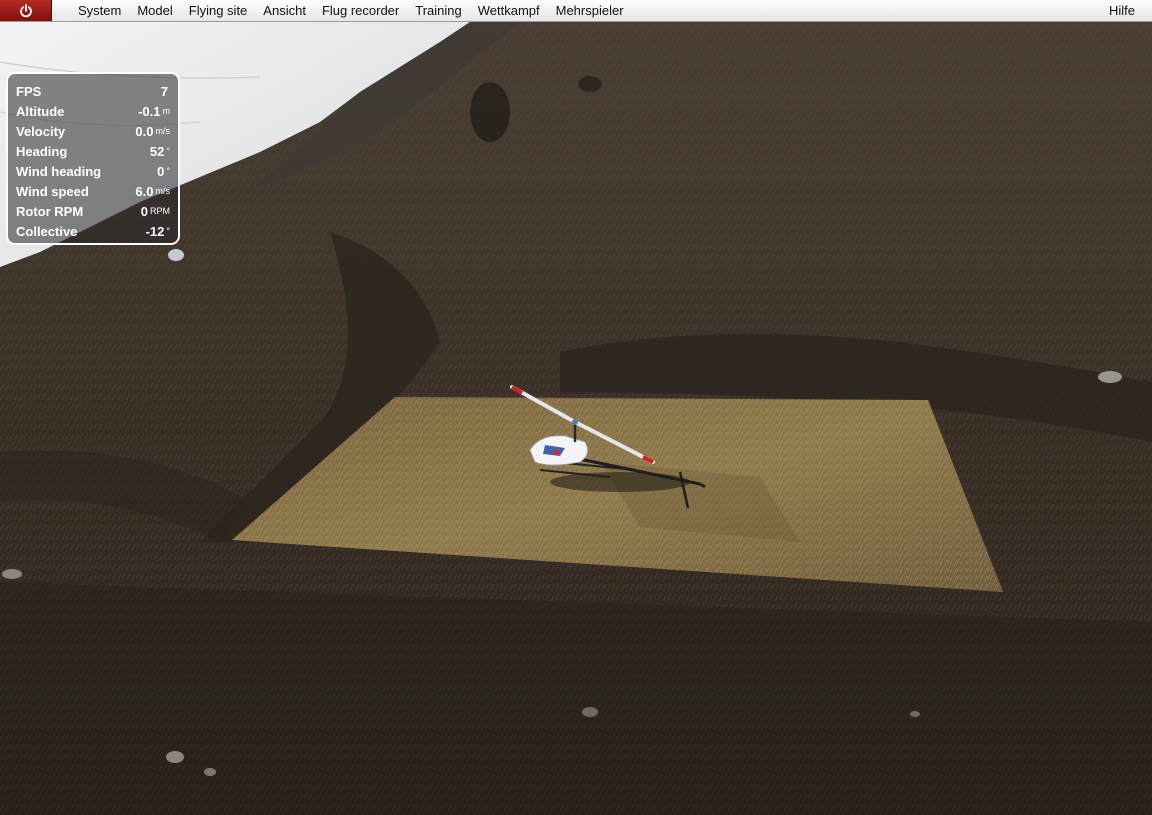 This screenshot has height=815, width=1152. What do you see at coordinates (590, 10) in the screenshot?
I see `menu-mehrspieler: Mehrspieler` at bounding box center [590, 10].